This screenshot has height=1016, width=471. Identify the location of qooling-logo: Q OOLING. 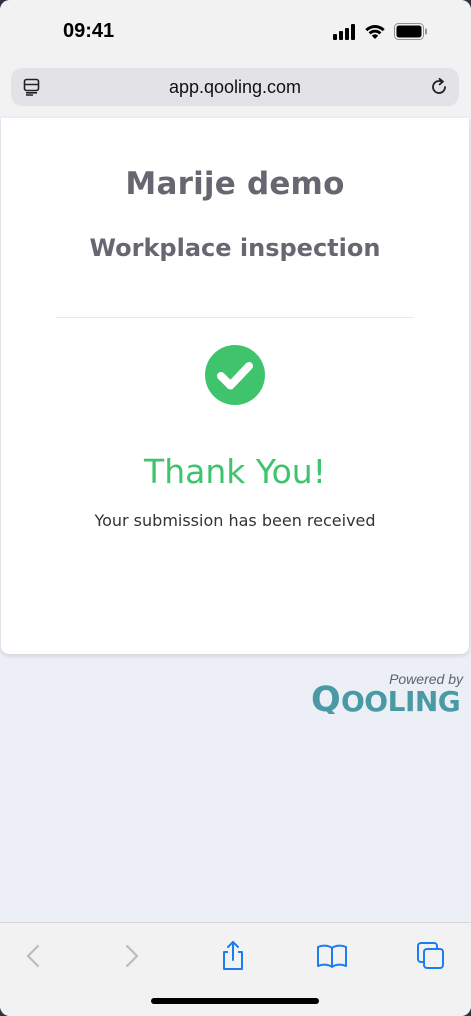
(389, 697).